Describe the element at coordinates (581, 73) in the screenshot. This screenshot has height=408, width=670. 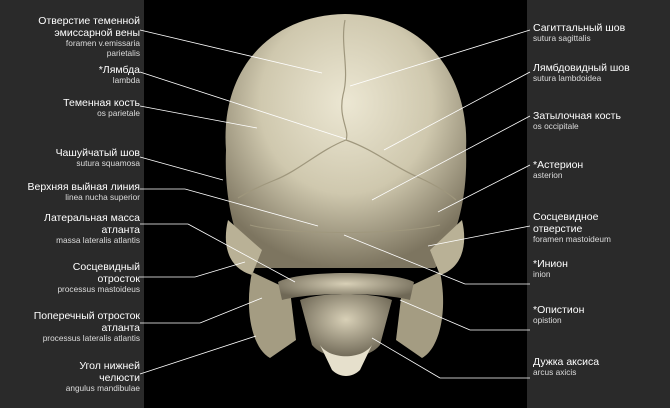
I see `label-lambdoid-suture: Лямбдовидный шов sutura lambdoidea` at that location.